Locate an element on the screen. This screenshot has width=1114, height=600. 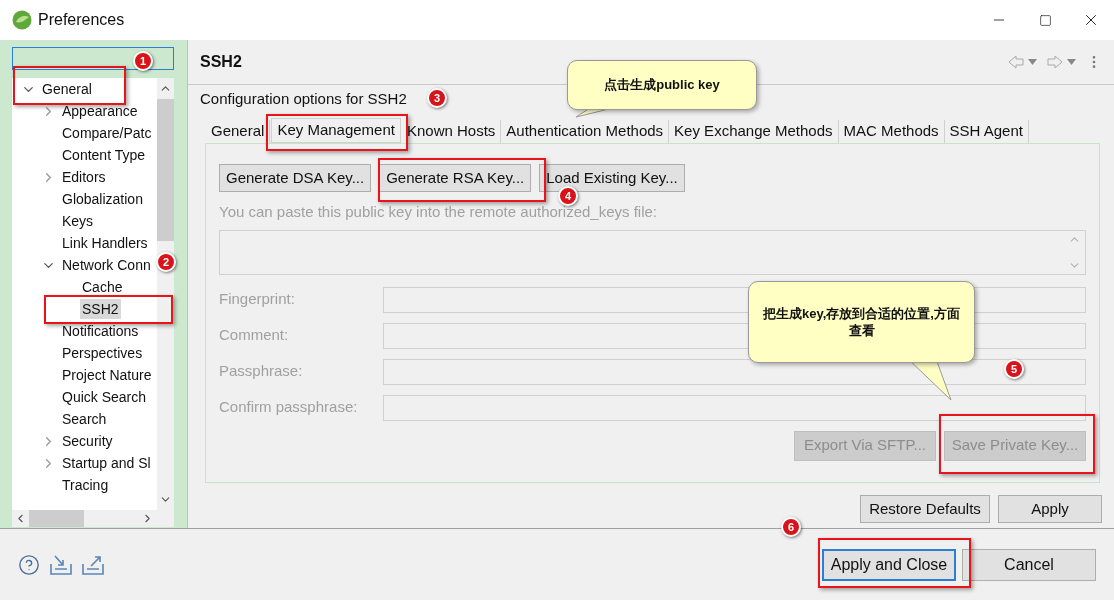
tree-item: Search is located at coordinates (84, 419).